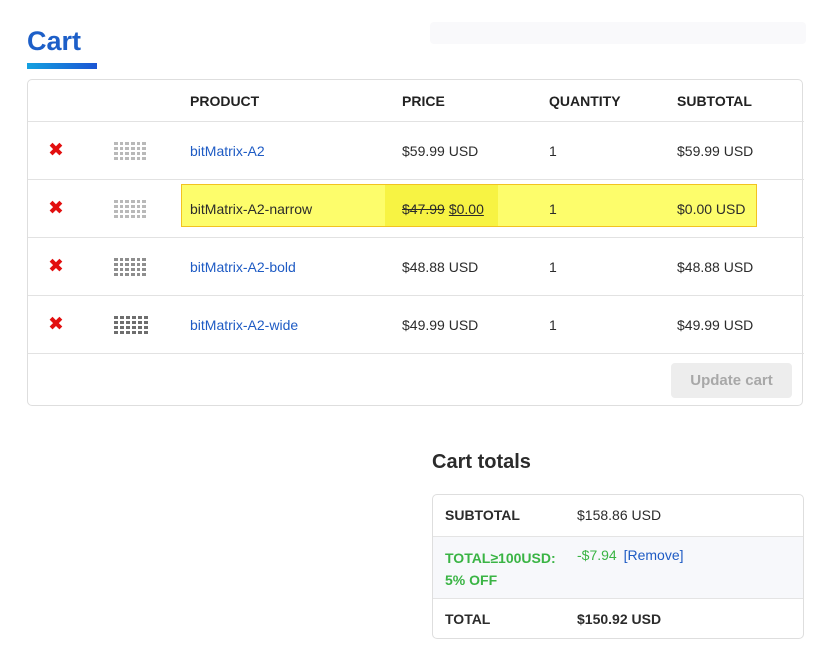 Image resolution: width=830 pixels, height=664 pixels. What do you see at coordinates (243, 266) in the screenshot?
I see `product-link: bitMatrix-A2-bold` at bounding box center [243, 266].